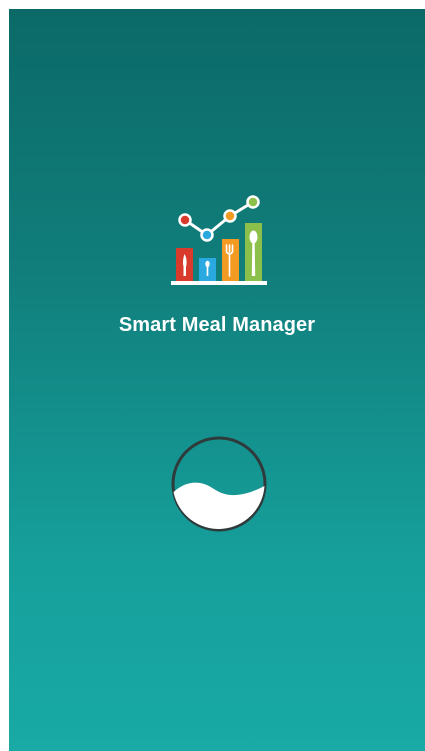 This screenshot has height=751, width=425. Describe the element at coordinates (207, 271) in the screenshot. I see `small-spoon-handle` at that location.